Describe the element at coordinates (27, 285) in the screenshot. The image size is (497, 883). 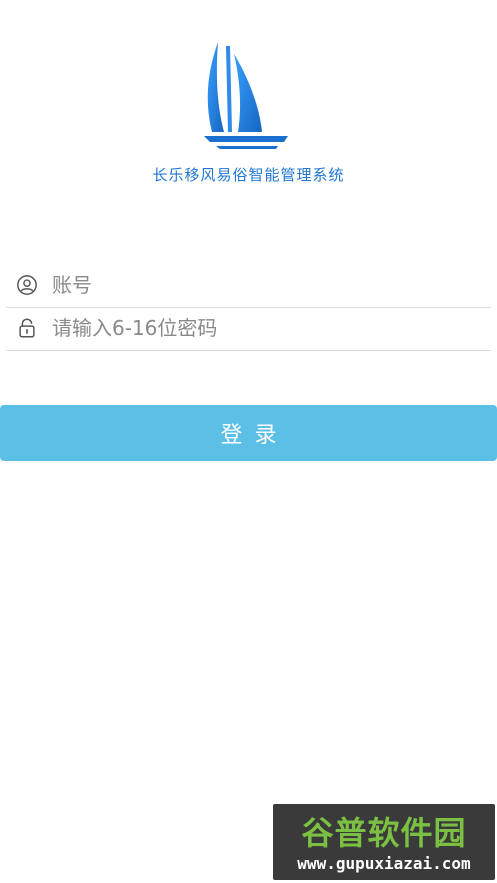
I see `user-icon` at that location.